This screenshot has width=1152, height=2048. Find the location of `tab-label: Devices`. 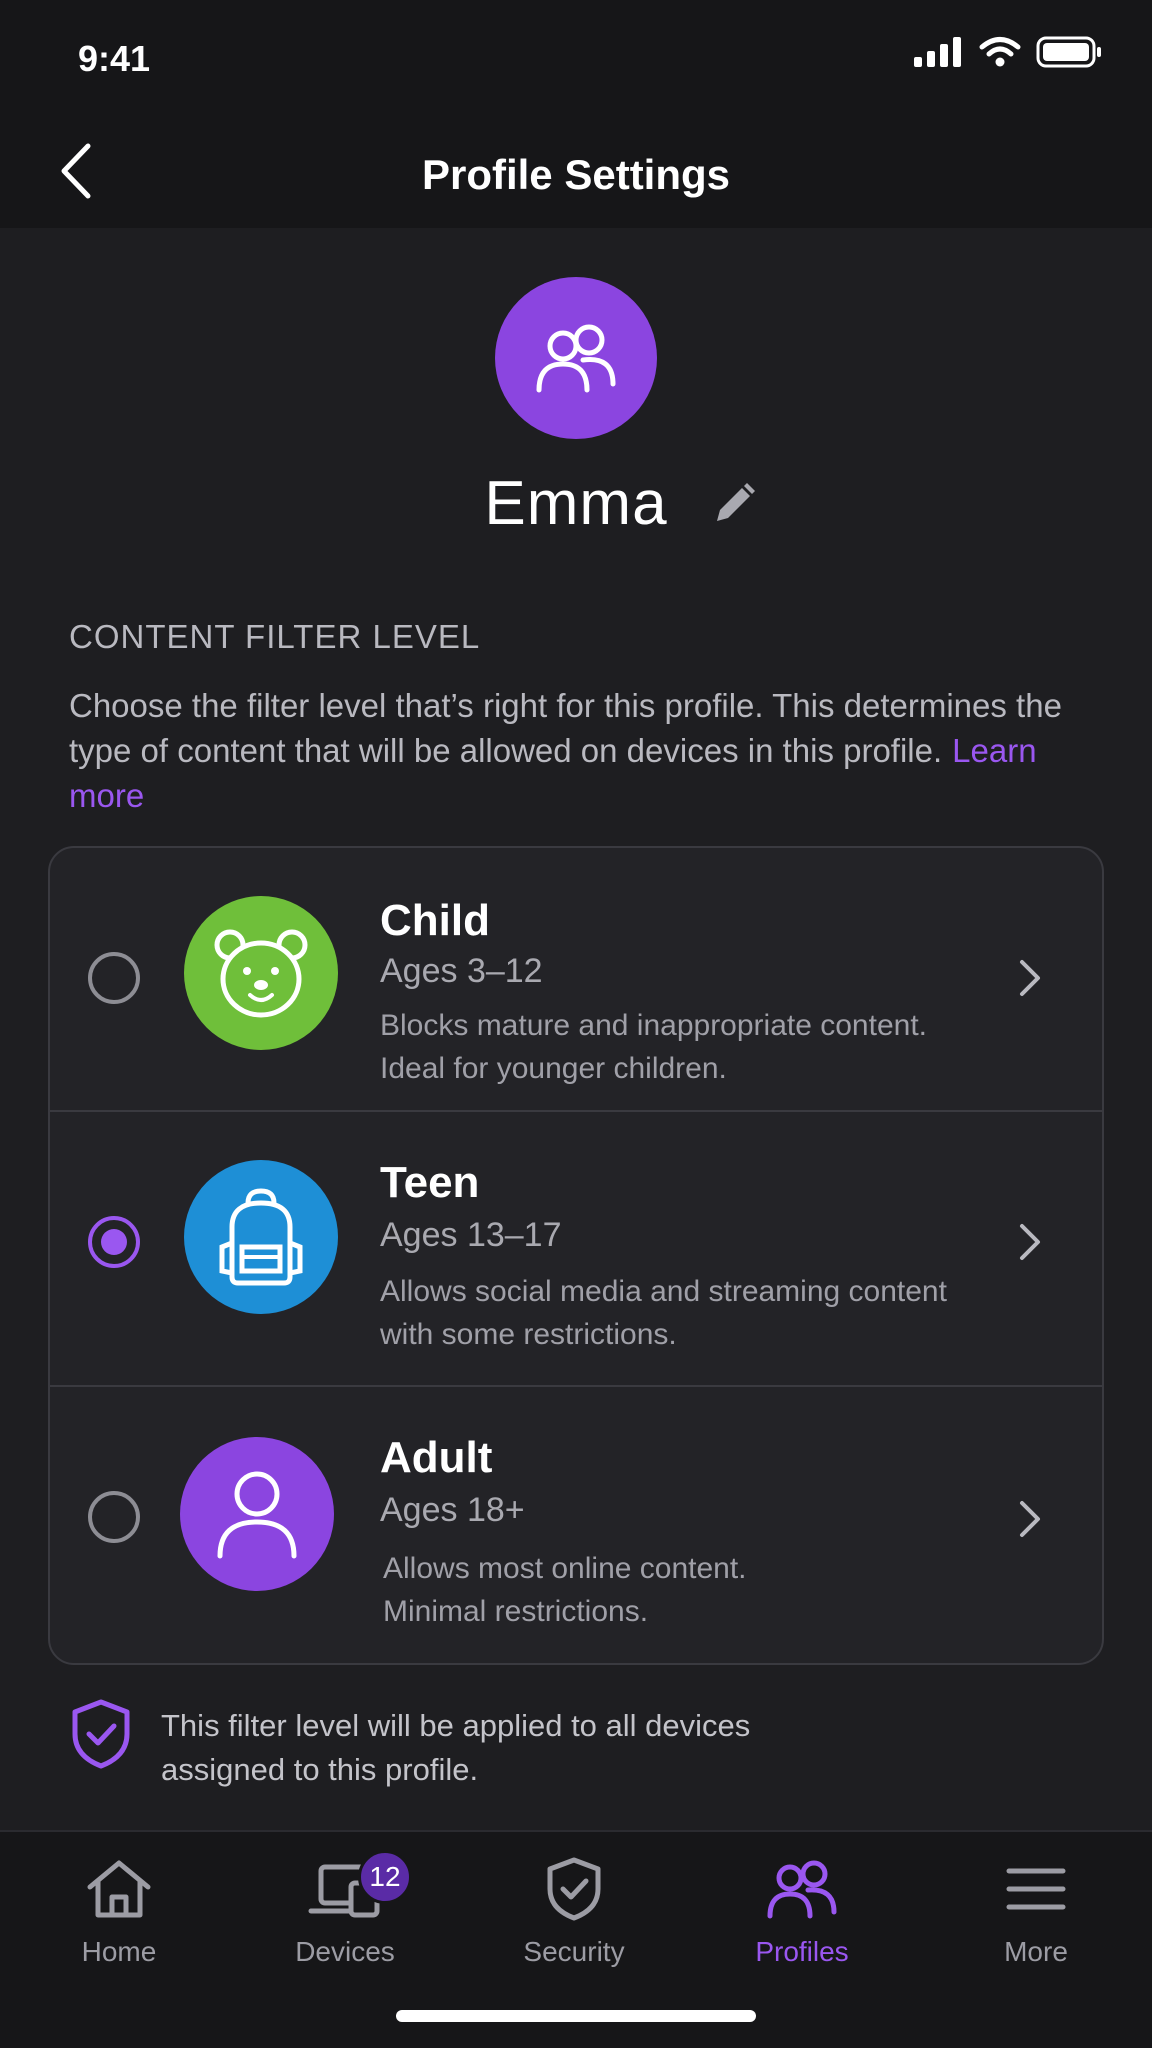

tab-label: Devices is located at coordinates (345, 1951).